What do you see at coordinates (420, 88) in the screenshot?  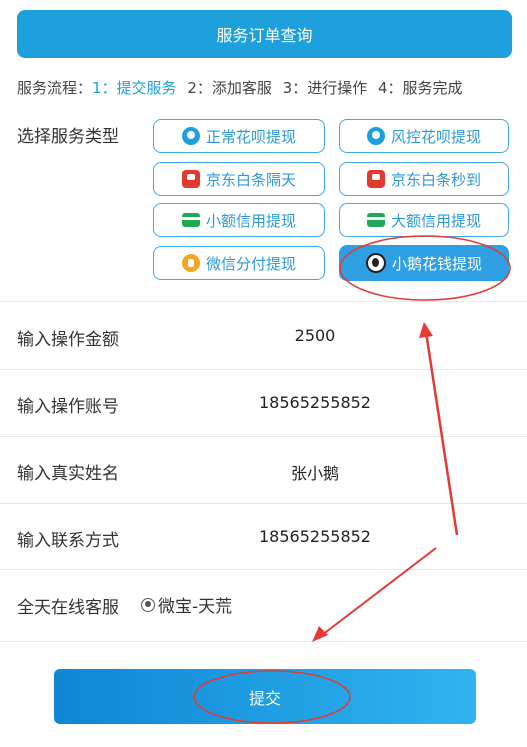 I see `flow-step-4: 4：服务完成` at bounding box center [420, 88].